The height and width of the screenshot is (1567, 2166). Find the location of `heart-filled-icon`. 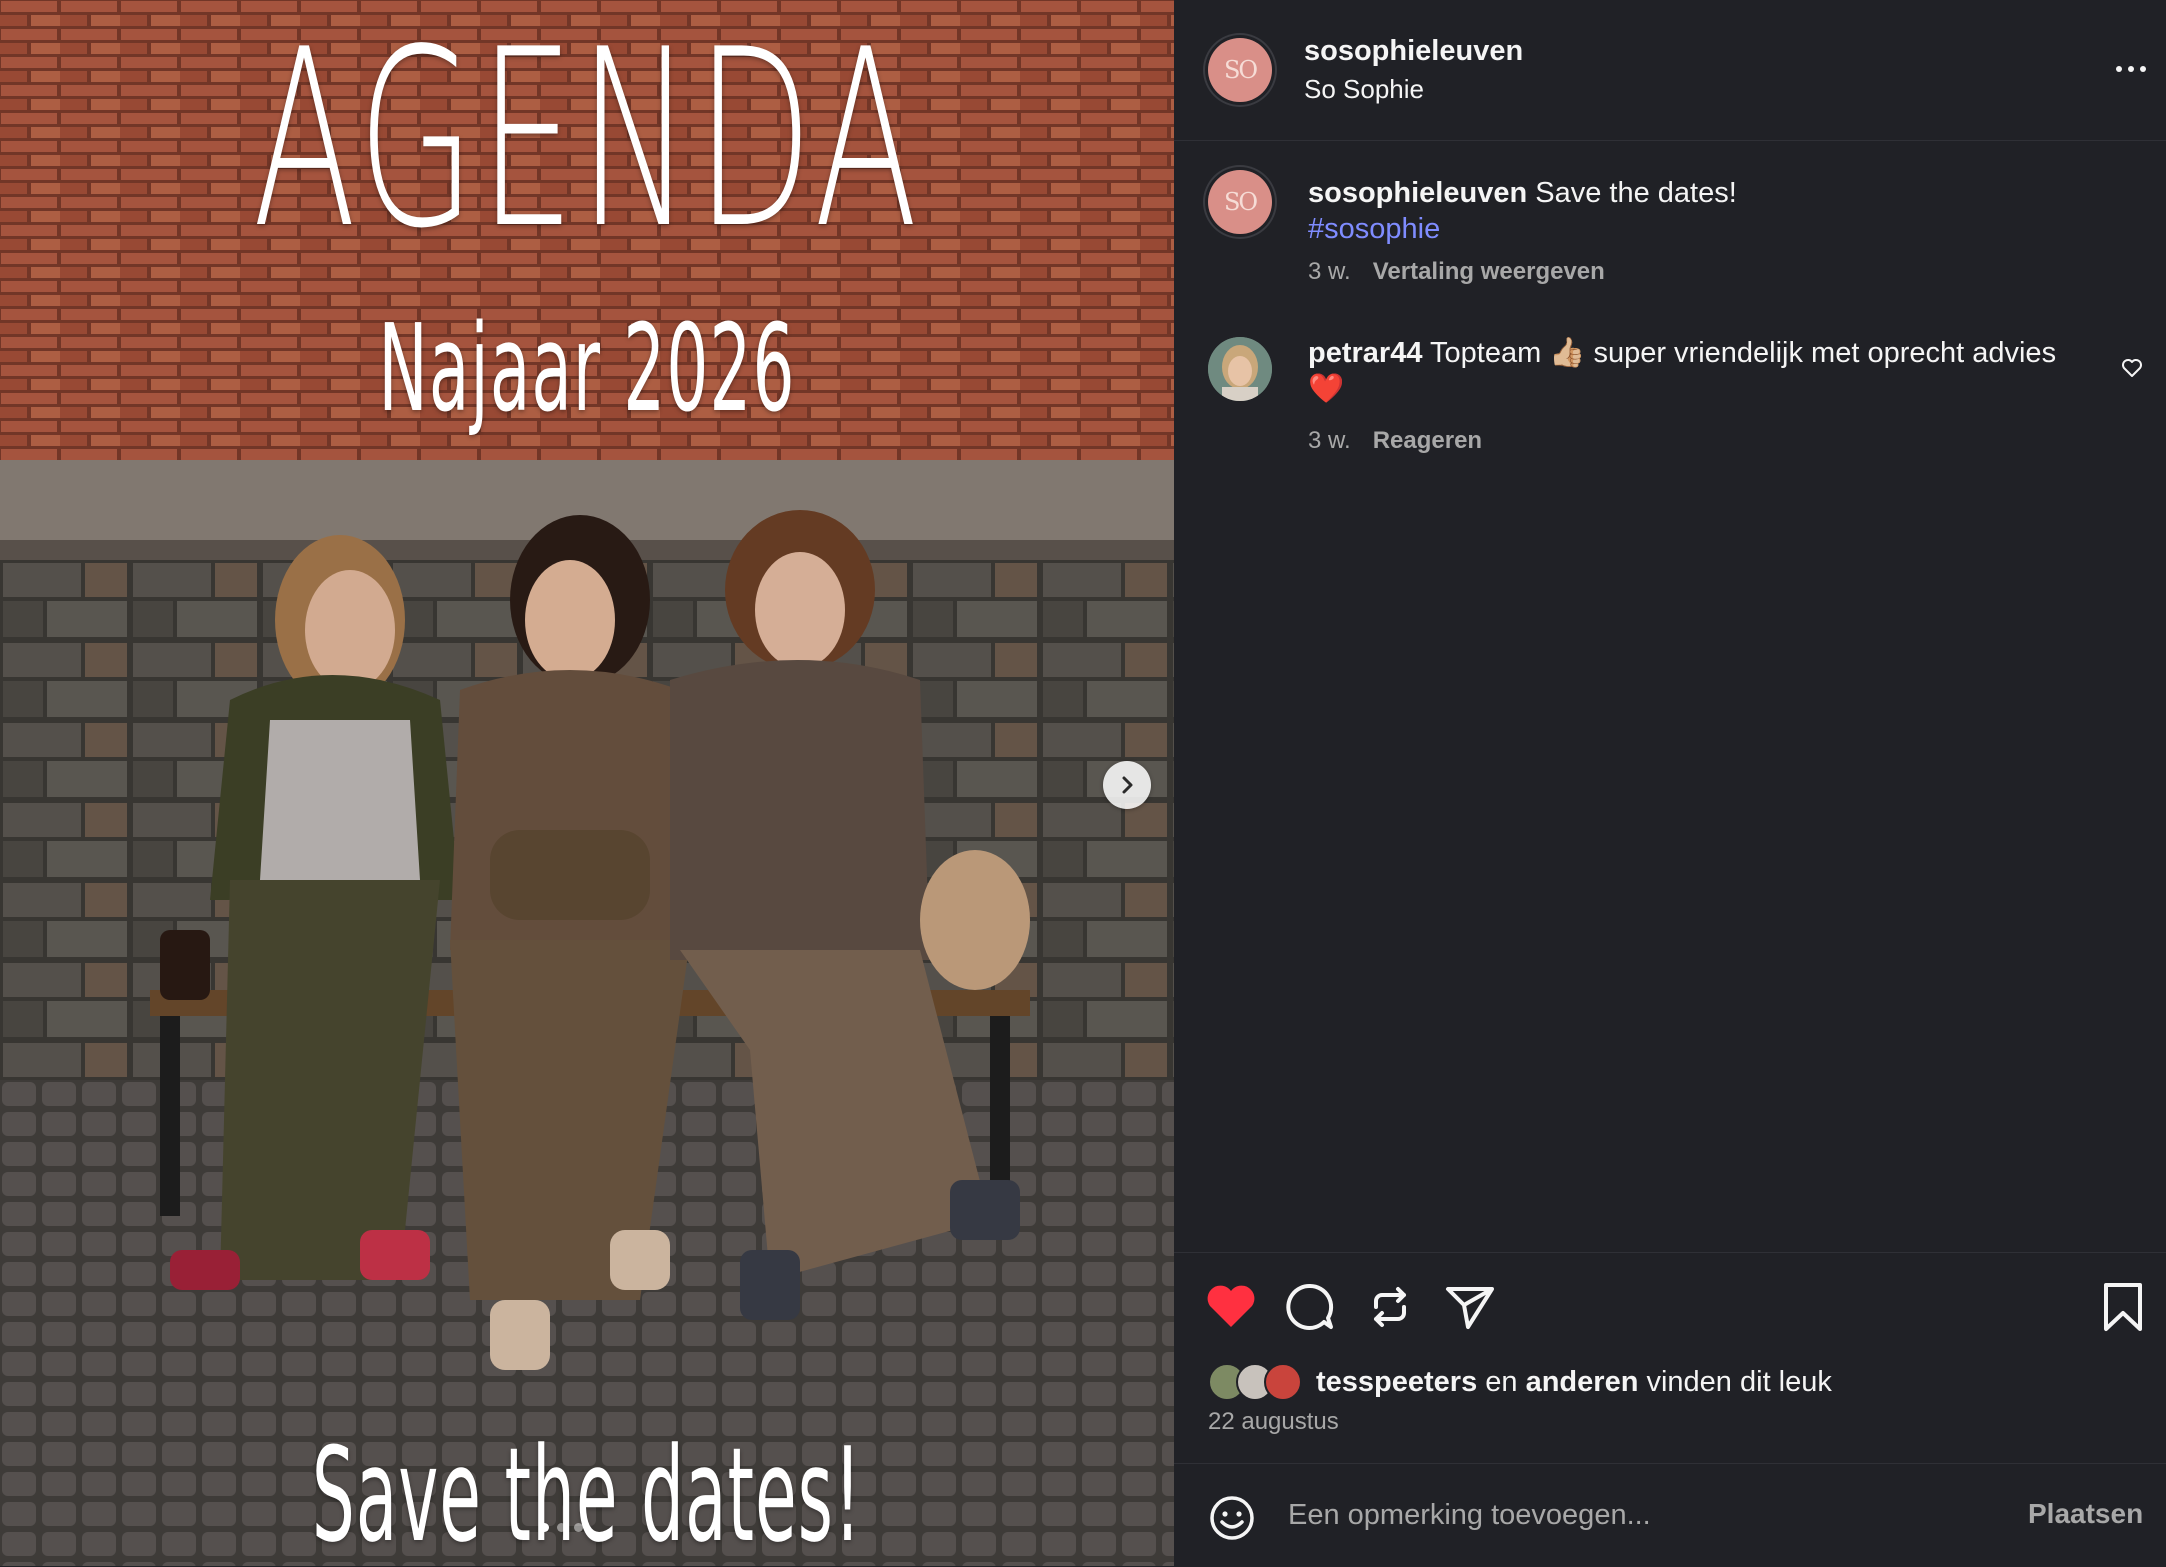

heart-filled-icon is located at coordinates (1231, 1306).